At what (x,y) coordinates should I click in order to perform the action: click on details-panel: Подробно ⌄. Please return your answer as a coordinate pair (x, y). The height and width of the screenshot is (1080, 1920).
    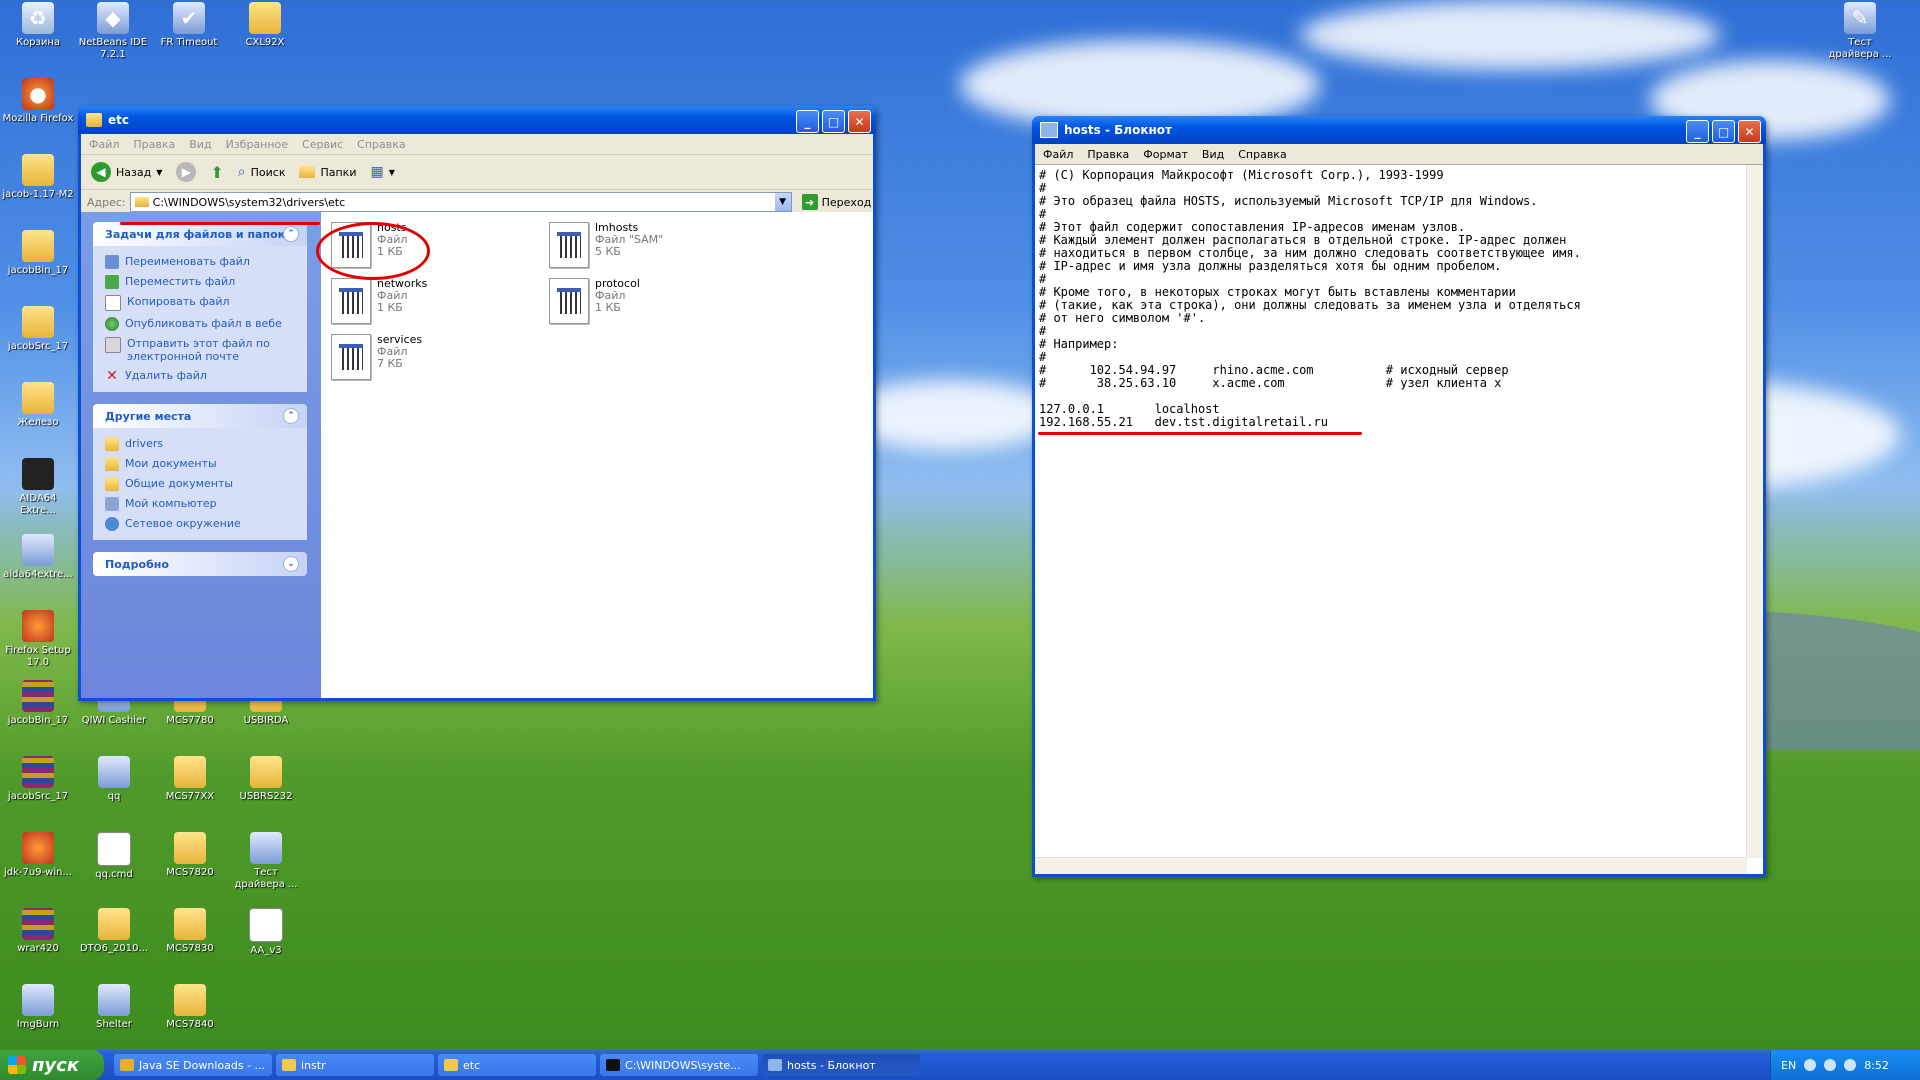
    Looking at the image, I should click on (200, 564).